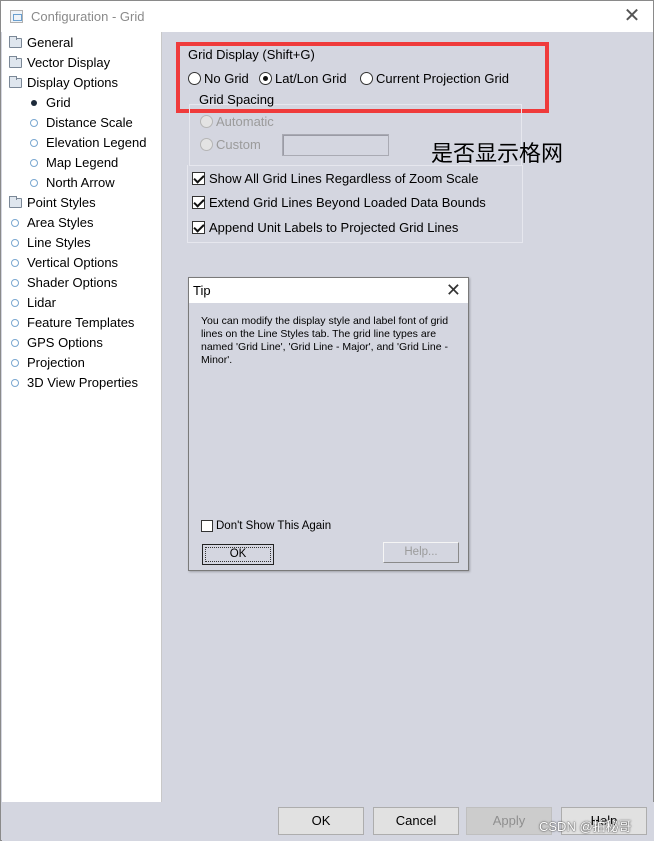 This screenshot has height=841, width=654. I want to click on sidebar-item-vector-display: Vector Display, so click(81, 63).